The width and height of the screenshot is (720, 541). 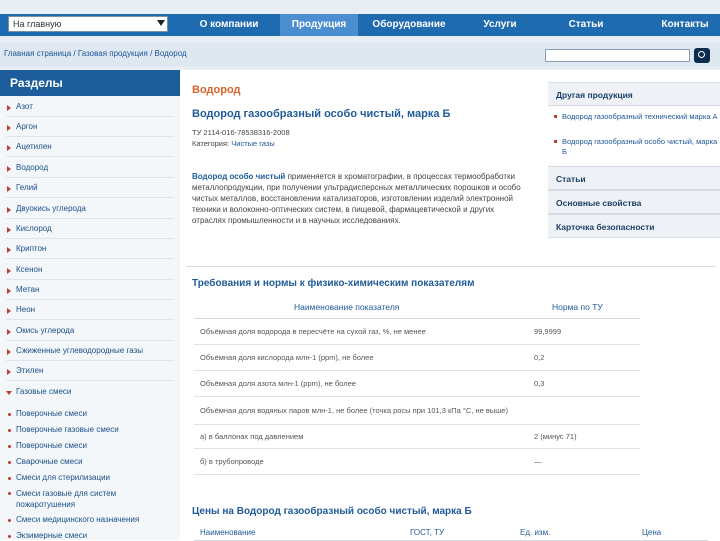 I want to click on sidebar-item-label: Сжиженные углеводородные газы, so click(x=79, y=350).